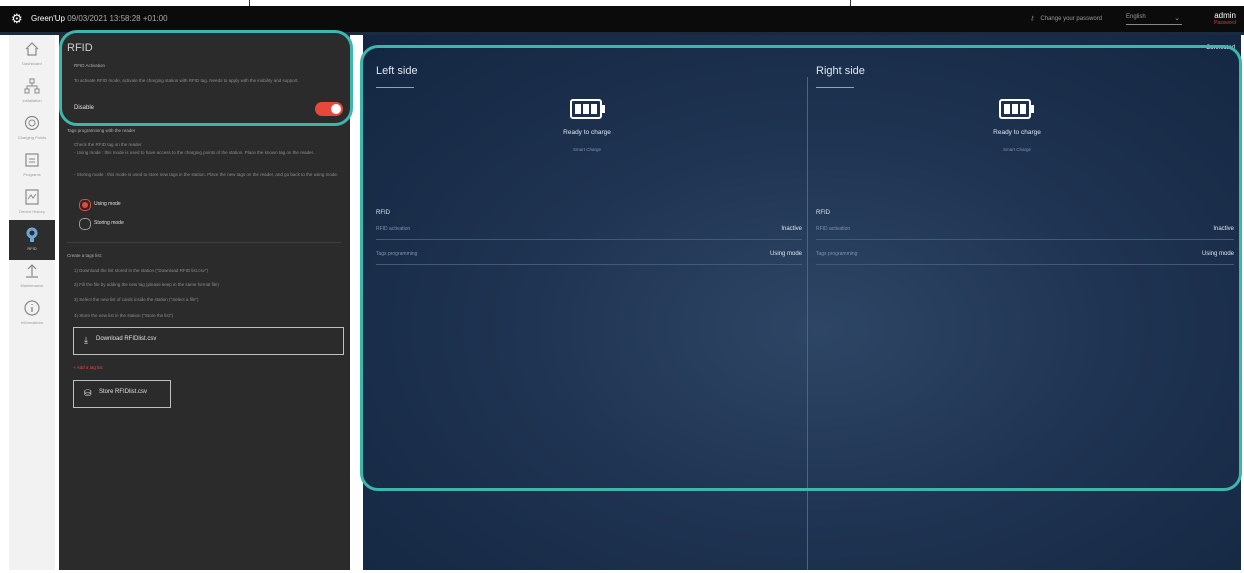 Image resolution: width=1244 pixels, height=573 pixels. What do you see at coordinates (107, 204) in the screenshot?
I see `using-mode-label: Using mode` at bounding box center [107, 204].